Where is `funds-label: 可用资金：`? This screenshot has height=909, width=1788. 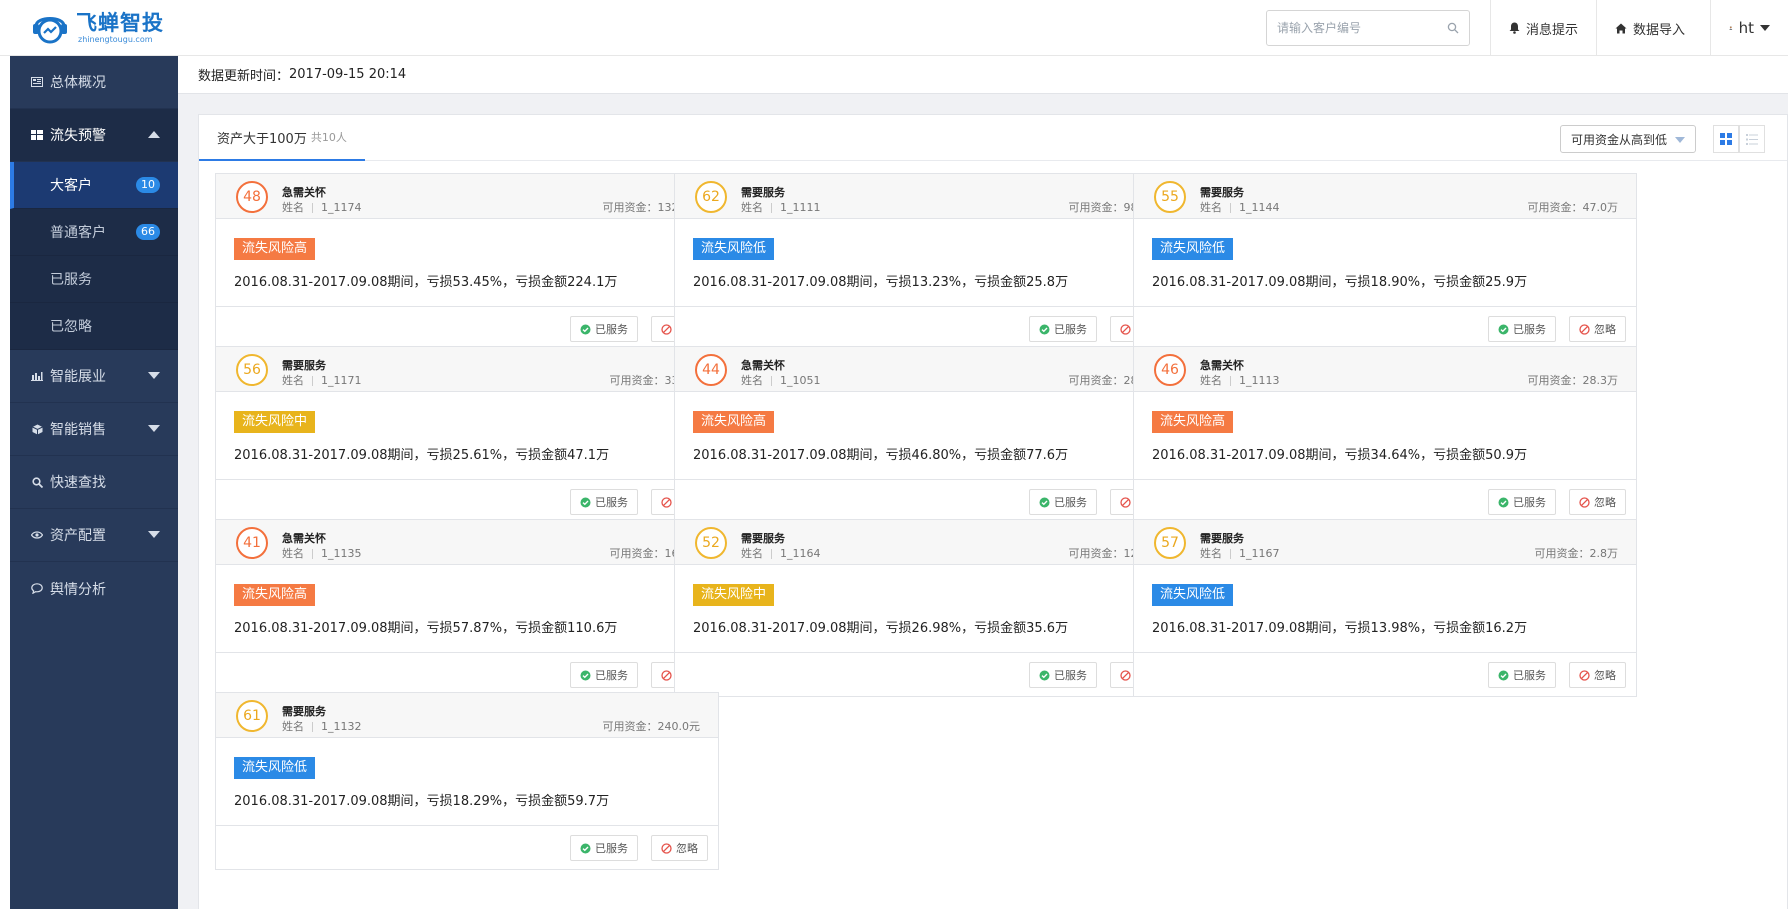 funds-label: 可用资金： is located at coordinates (1096, 553).